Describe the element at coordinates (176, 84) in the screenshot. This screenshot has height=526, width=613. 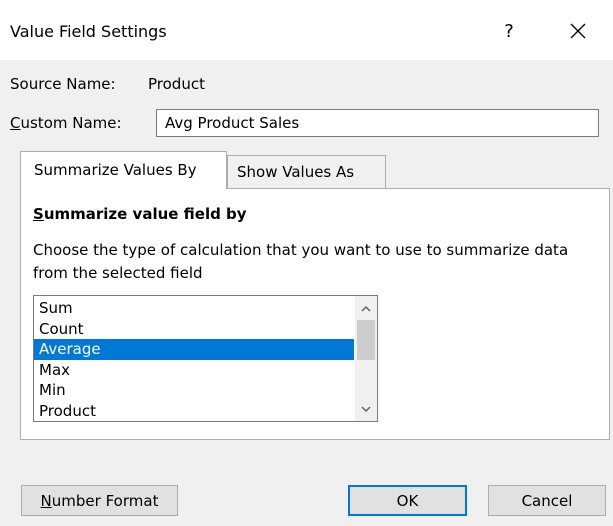
I see `source-name-value: Product` at that location.